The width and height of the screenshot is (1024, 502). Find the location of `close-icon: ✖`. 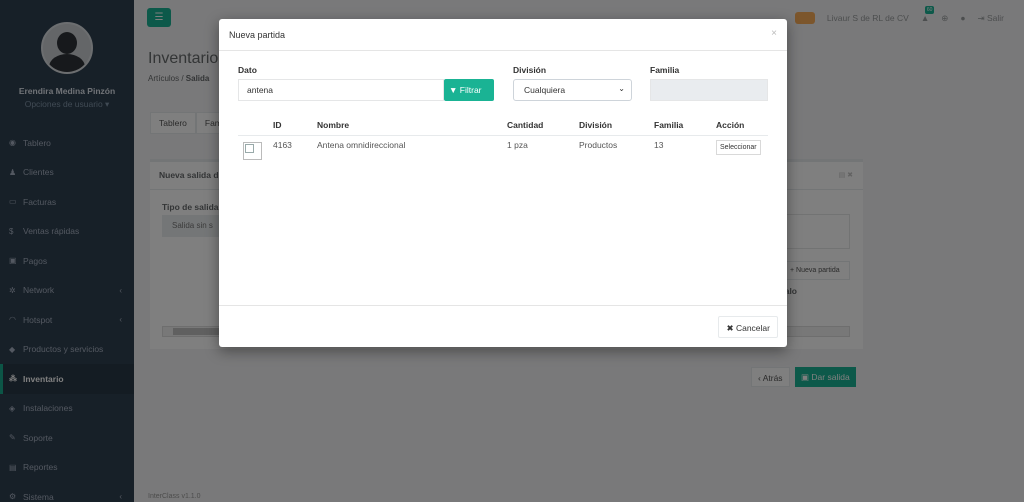

close-icon: ✖ is located at coordinates (731, 328).